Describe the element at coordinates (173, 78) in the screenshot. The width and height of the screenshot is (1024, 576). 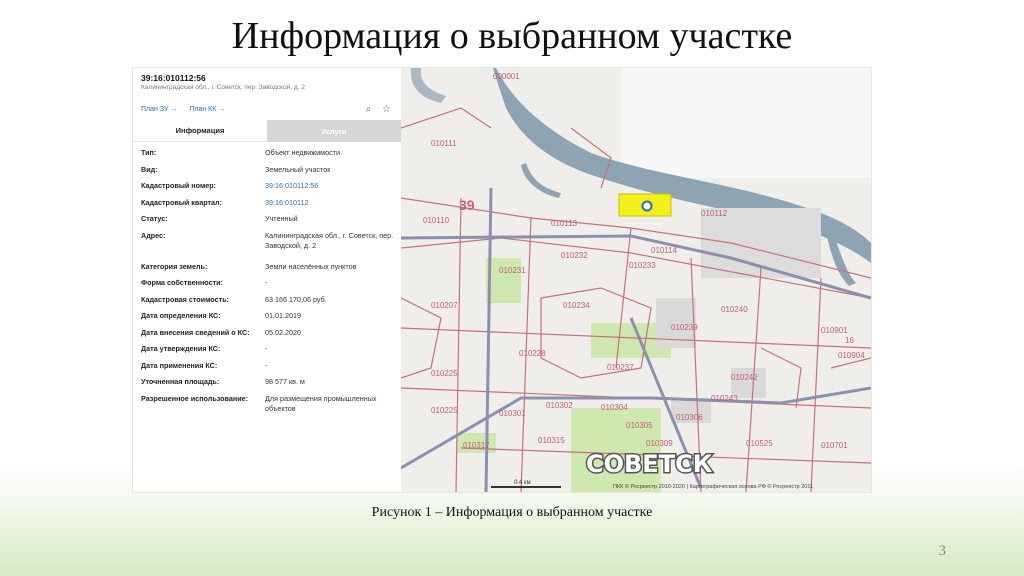
I see `cadastral-number-heading: 39:16:010112:56` at that location.